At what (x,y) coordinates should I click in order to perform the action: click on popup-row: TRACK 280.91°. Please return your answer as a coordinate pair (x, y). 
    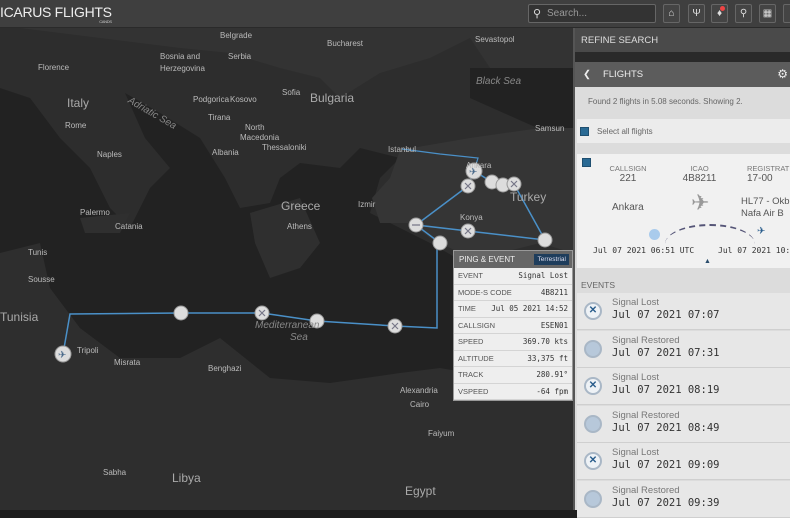
    Looking at the image, I should click on (513, 375).